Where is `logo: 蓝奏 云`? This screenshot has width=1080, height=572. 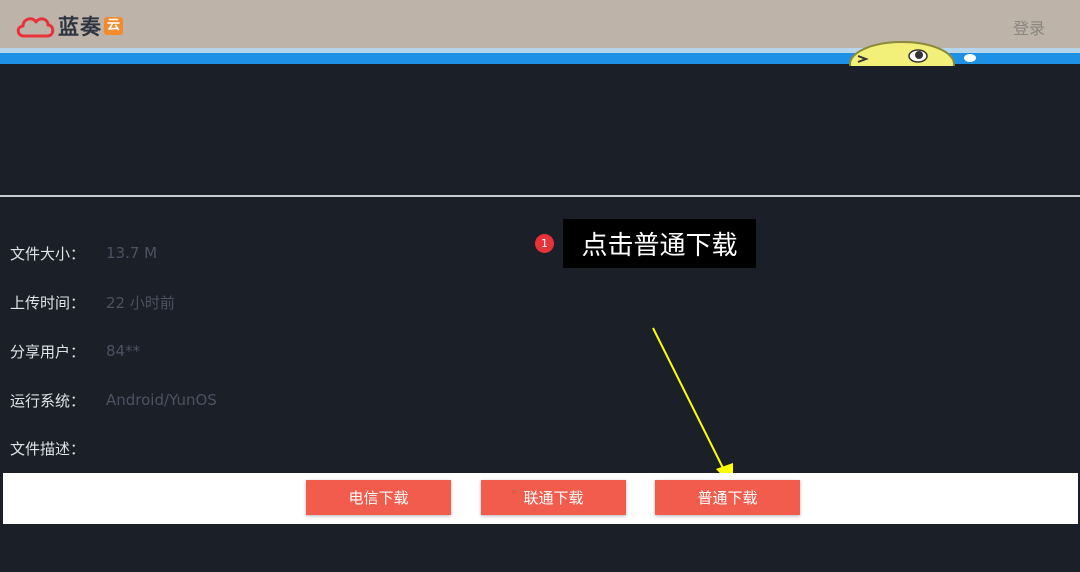 logo: 蓝奏 云 is located at coordinates (69, 26).